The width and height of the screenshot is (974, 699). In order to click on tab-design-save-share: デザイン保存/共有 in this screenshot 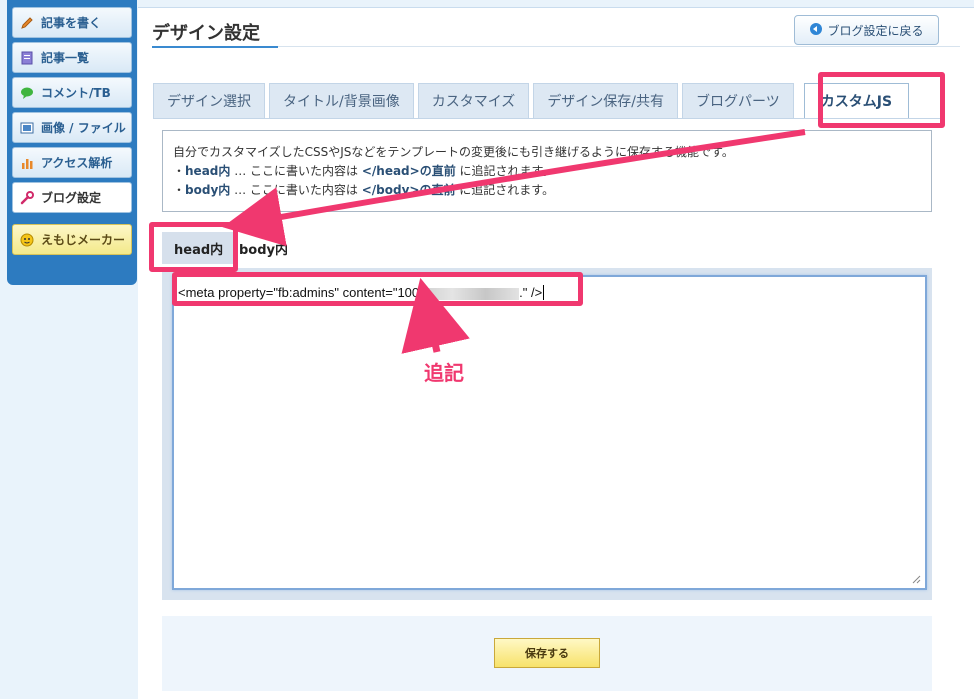, I will do `click(606, 100)`.